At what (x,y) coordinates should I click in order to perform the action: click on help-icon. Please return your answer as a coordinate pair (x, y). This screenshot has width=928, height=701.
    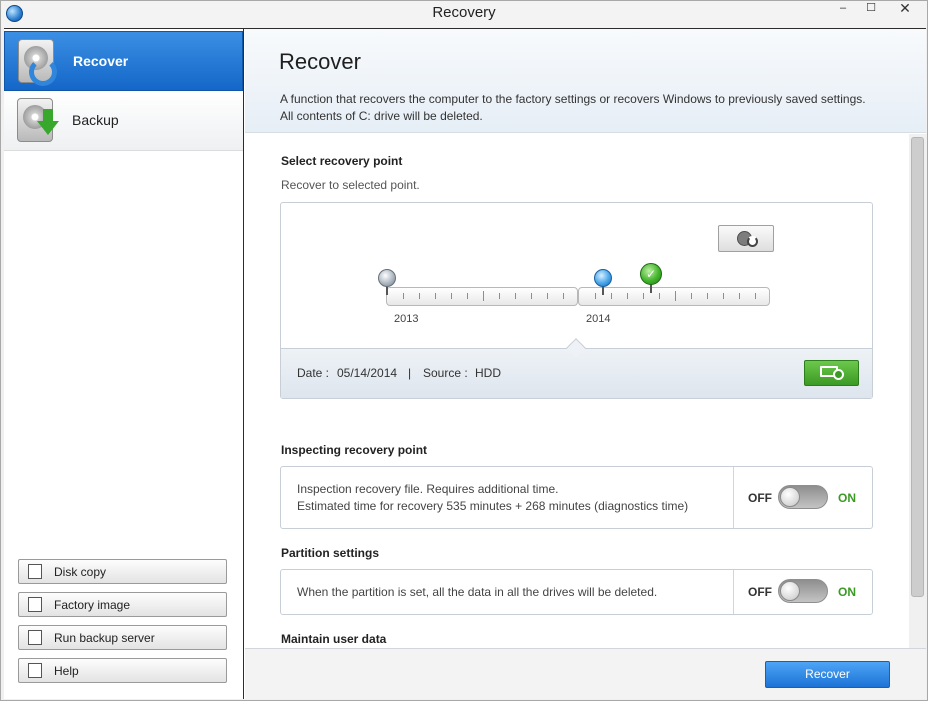
    Looking at the image, I should click on (35, 670).